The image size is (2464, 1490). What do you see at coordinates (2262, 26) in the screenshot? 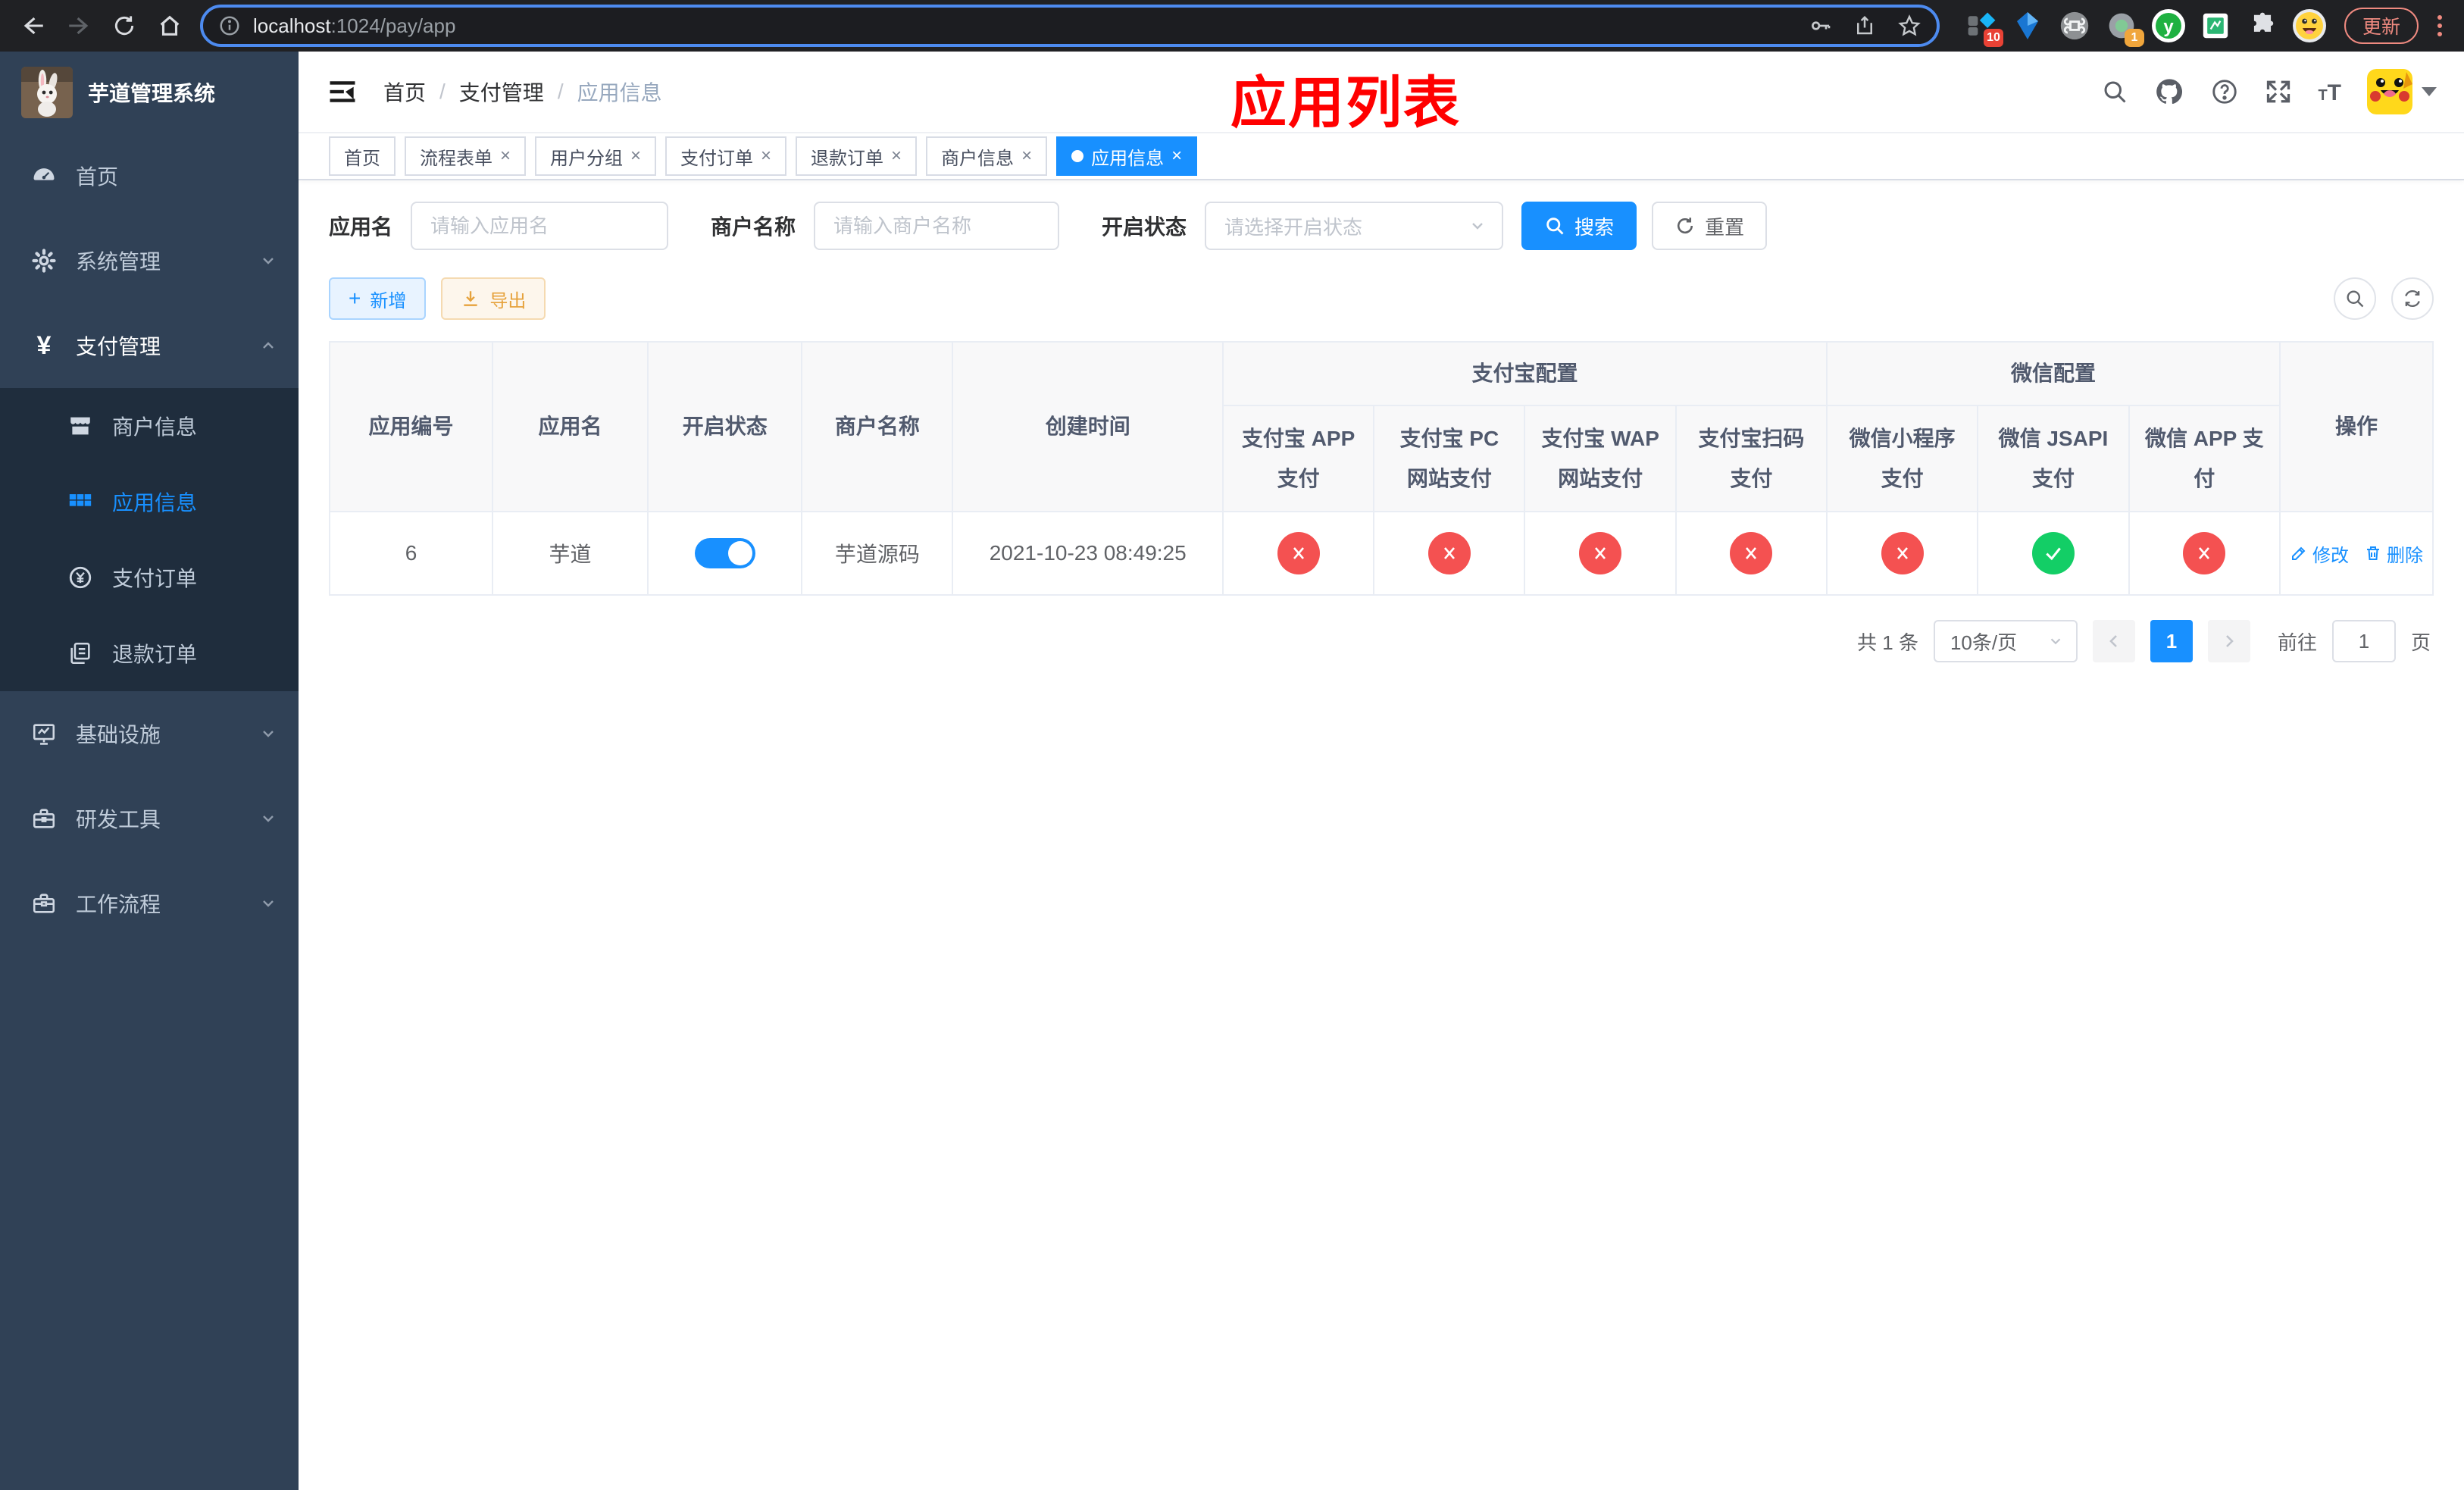
I see `extensions-puzzle-button` at bounding box center [2262, 26].